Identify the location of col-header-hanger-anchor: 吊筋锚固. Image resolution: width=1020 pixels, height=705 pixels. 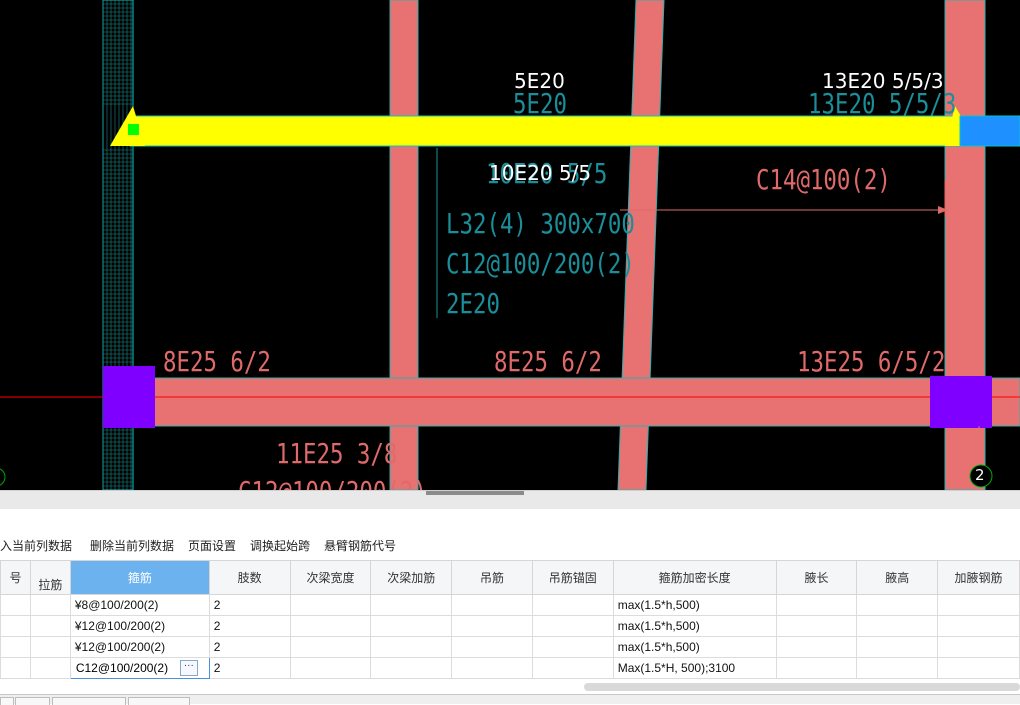
(572, 577).